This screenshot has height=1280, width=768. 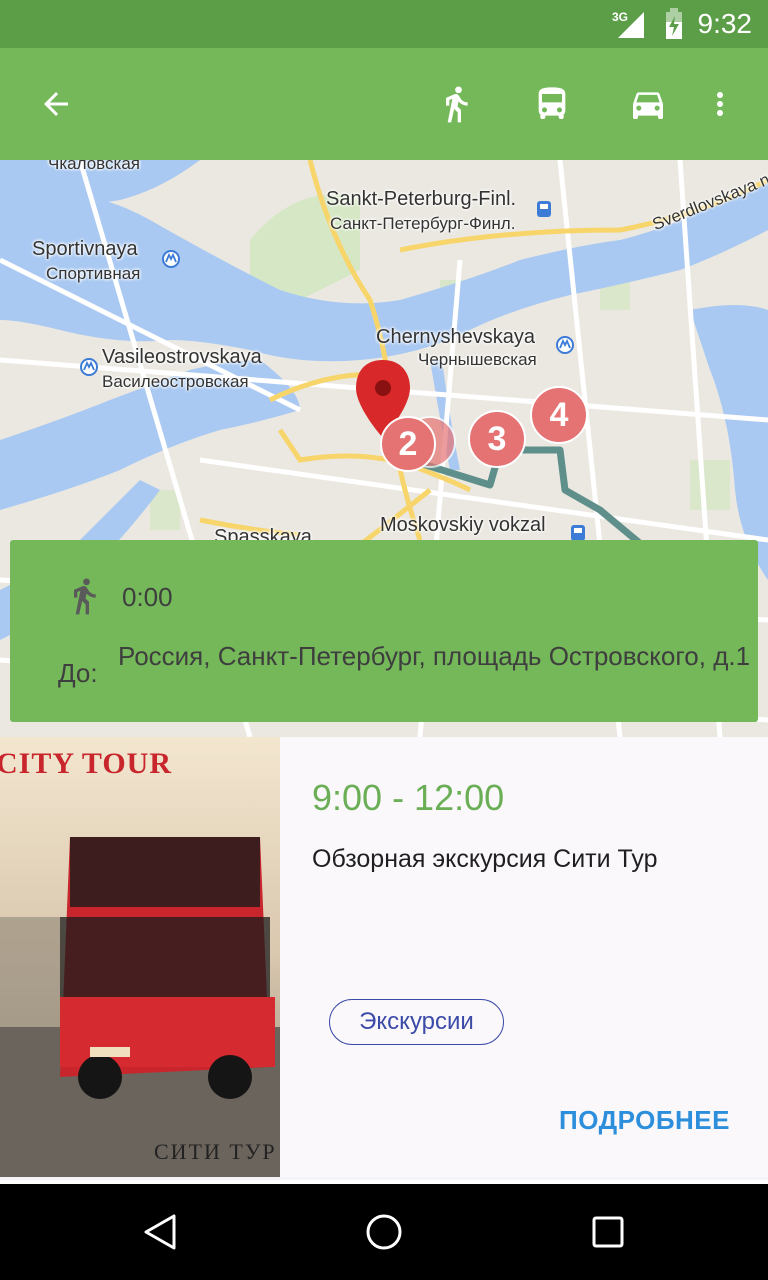 I want to click on destination-label: До:, so click(x=78, y=673).